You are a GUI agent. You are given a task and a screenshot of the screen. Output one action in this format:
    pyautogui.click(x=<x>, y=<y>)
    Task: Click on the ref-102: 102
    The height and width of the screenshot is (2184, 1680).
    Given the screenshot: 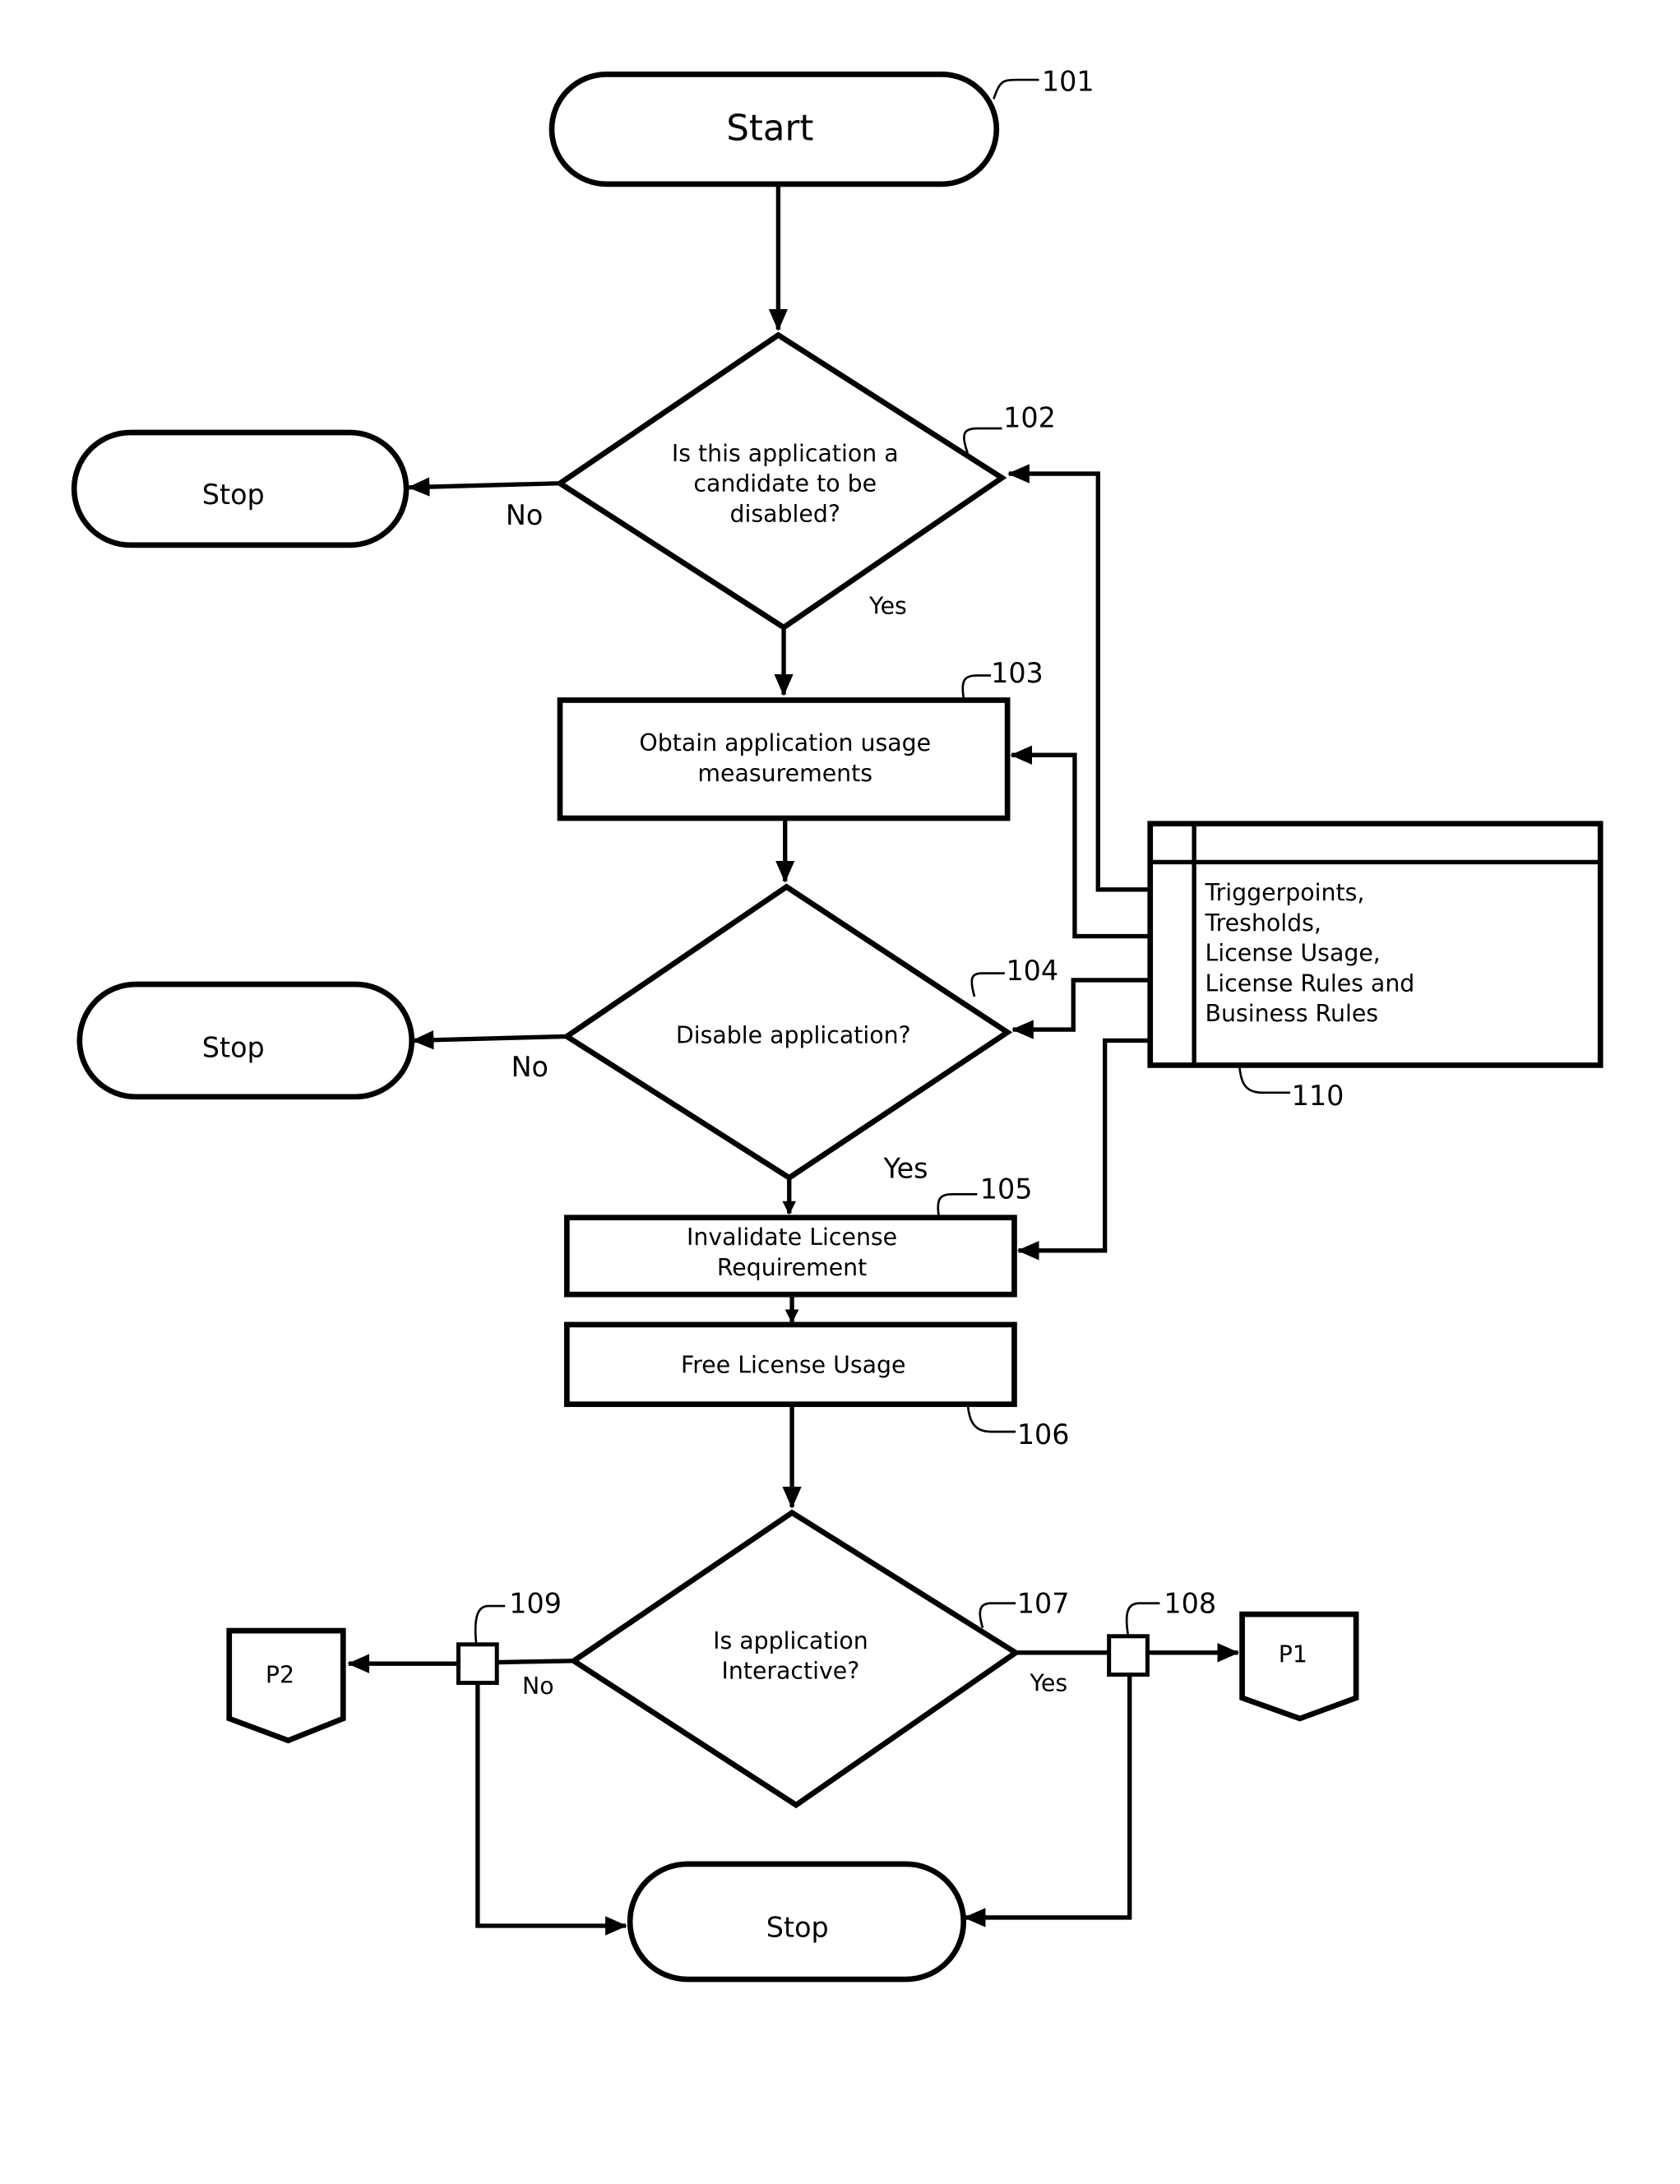 What is the action you would take?
    pyautogui.click(x=1029, y=417)
    